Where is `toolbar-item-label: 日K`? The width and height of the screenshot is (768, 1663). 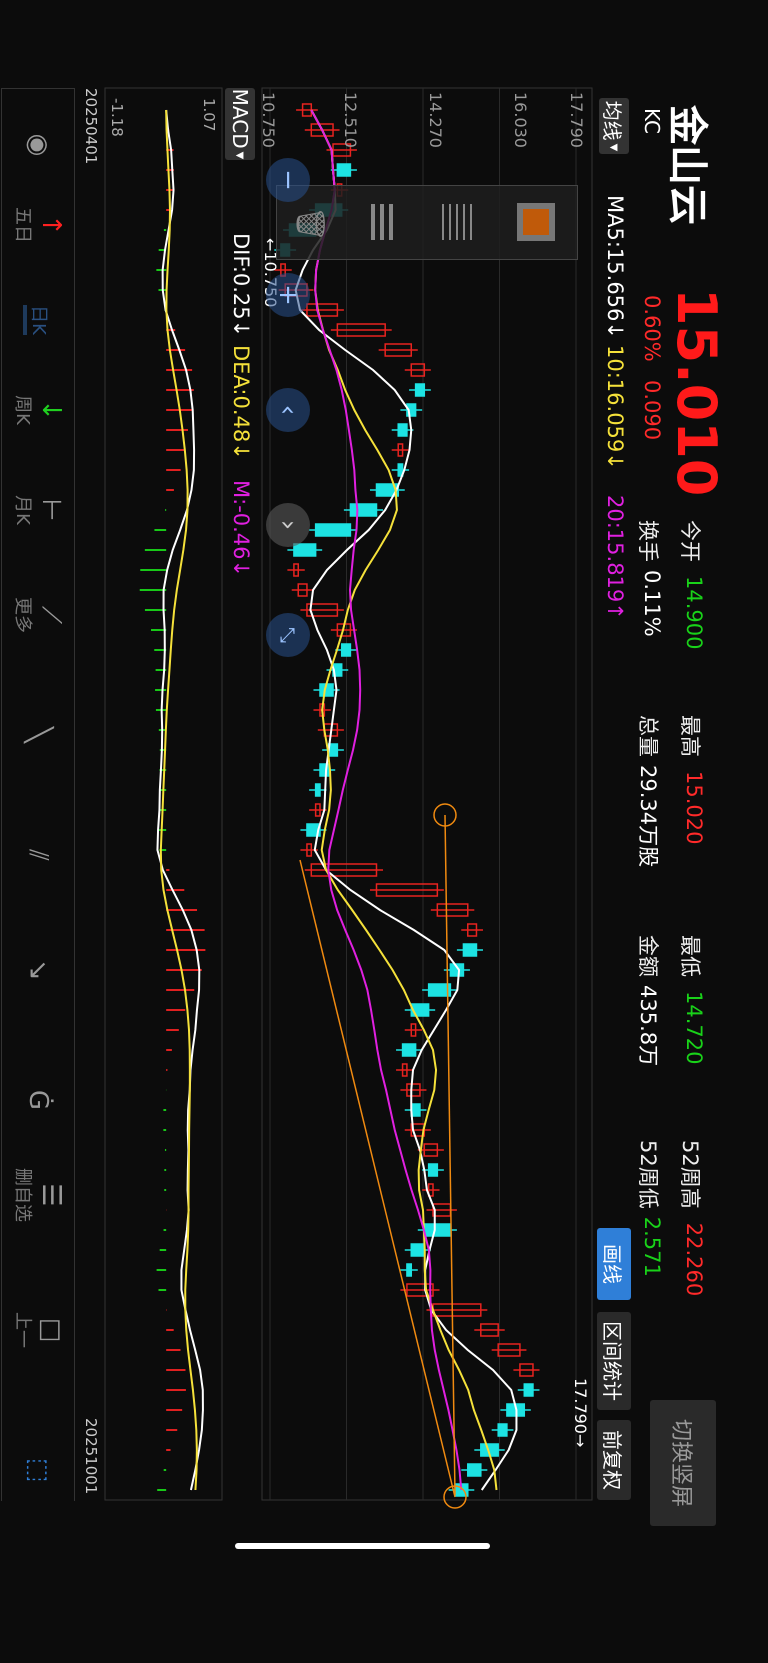 toolbar-item-label: 日K is located at coordinates (38, 320).